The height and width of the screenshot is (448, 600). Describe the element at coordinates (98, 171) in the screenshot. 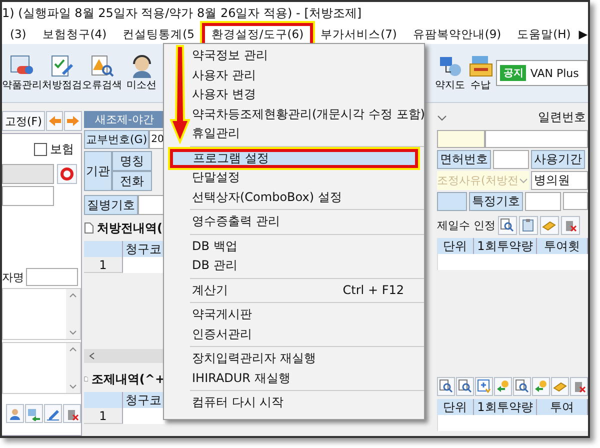

I see `field-label: 기관` at that location.